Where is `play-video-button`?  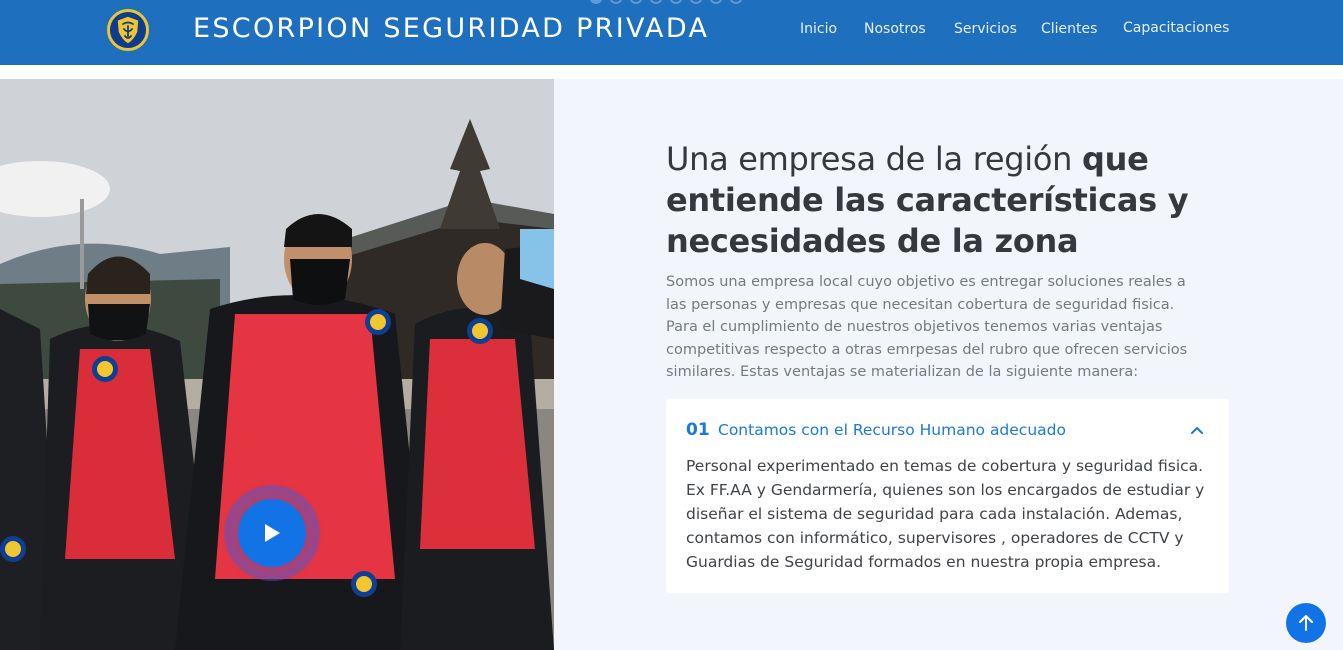 play-video-button is located at coordinates (272, 533).